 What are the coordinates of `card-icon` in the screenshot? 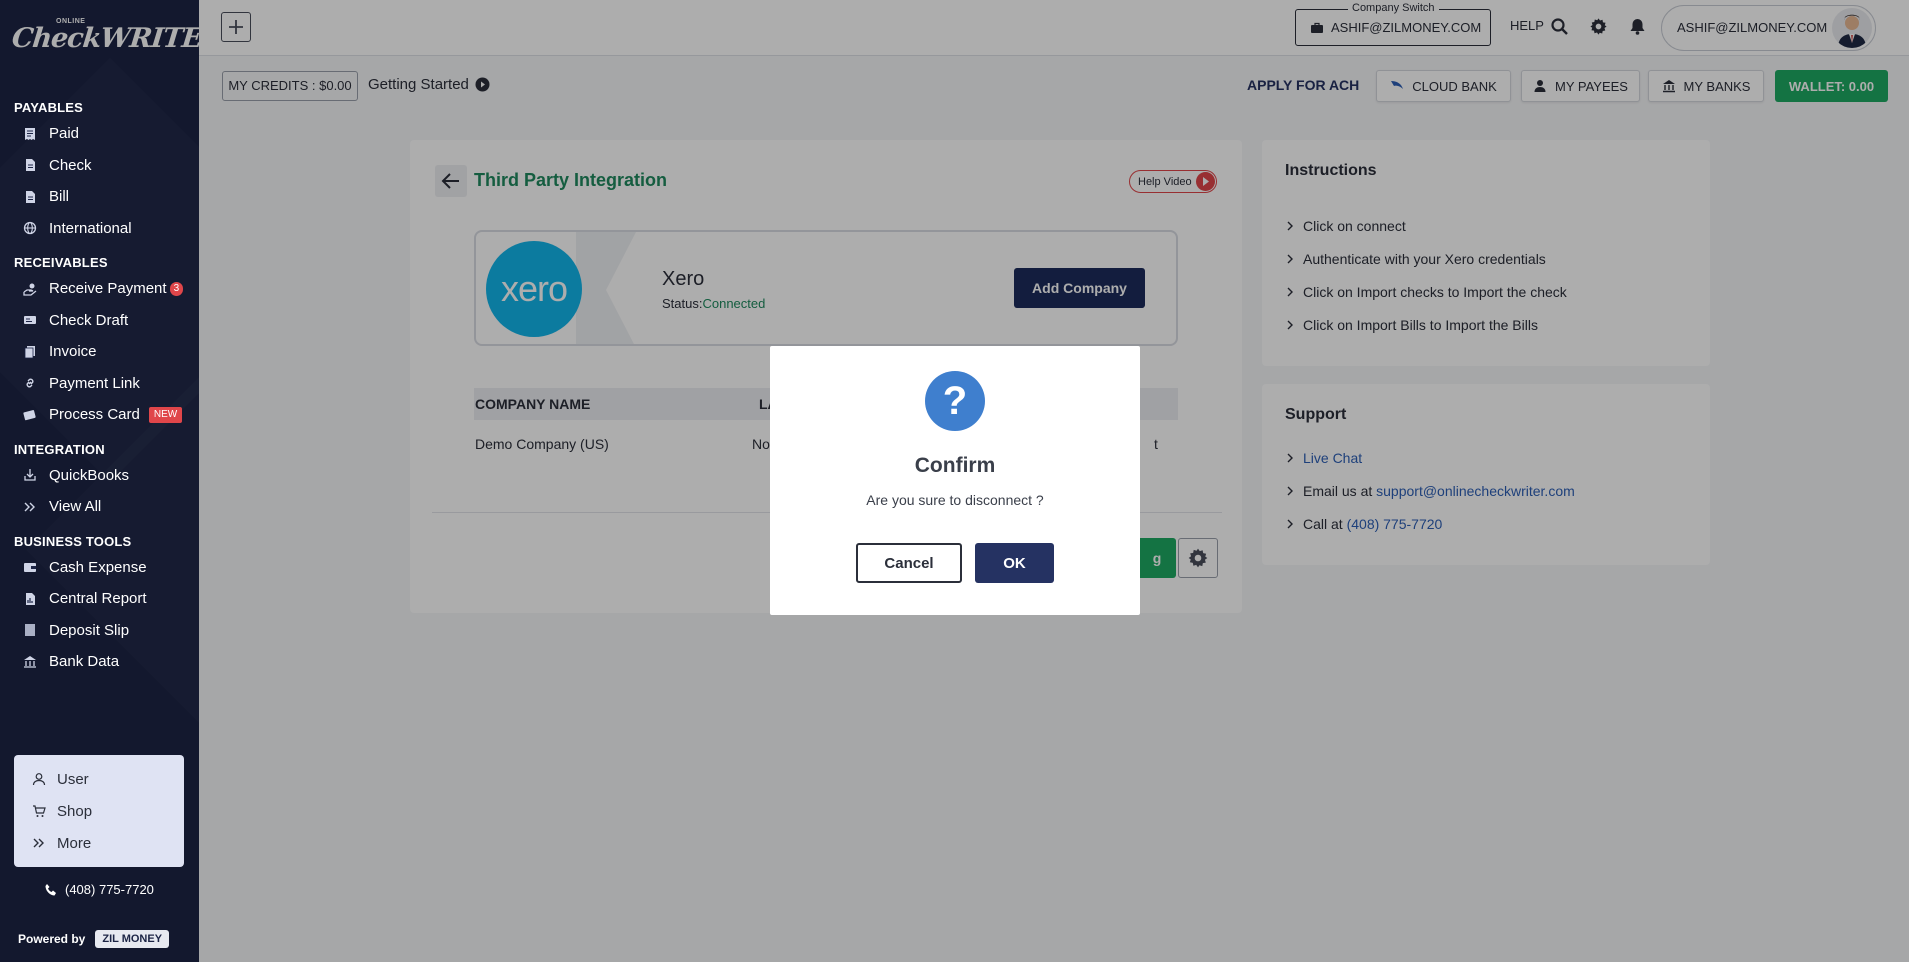 It's located at (29, 414).